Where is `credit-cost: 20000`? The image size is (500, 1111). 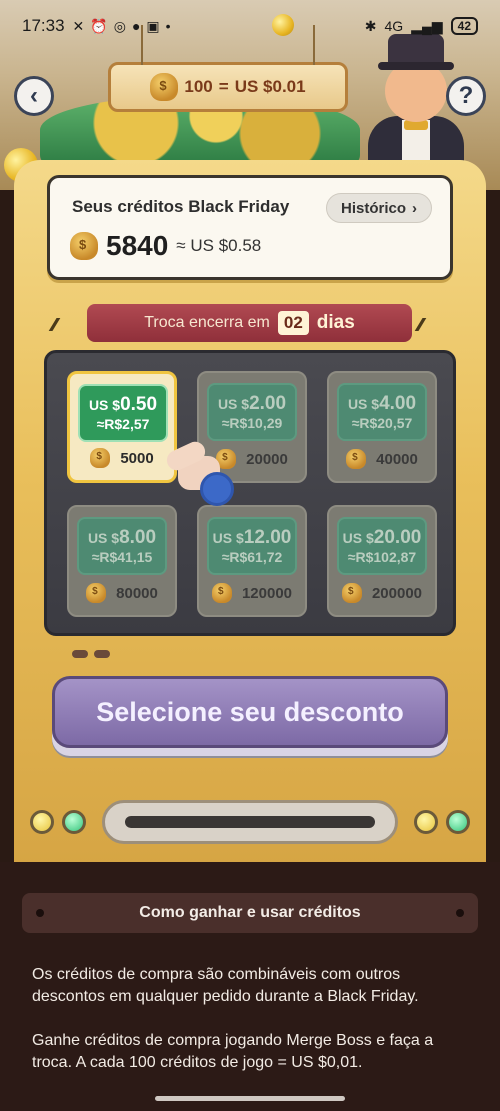
credit-cost: 20000 is located at coordinates (267, 459).